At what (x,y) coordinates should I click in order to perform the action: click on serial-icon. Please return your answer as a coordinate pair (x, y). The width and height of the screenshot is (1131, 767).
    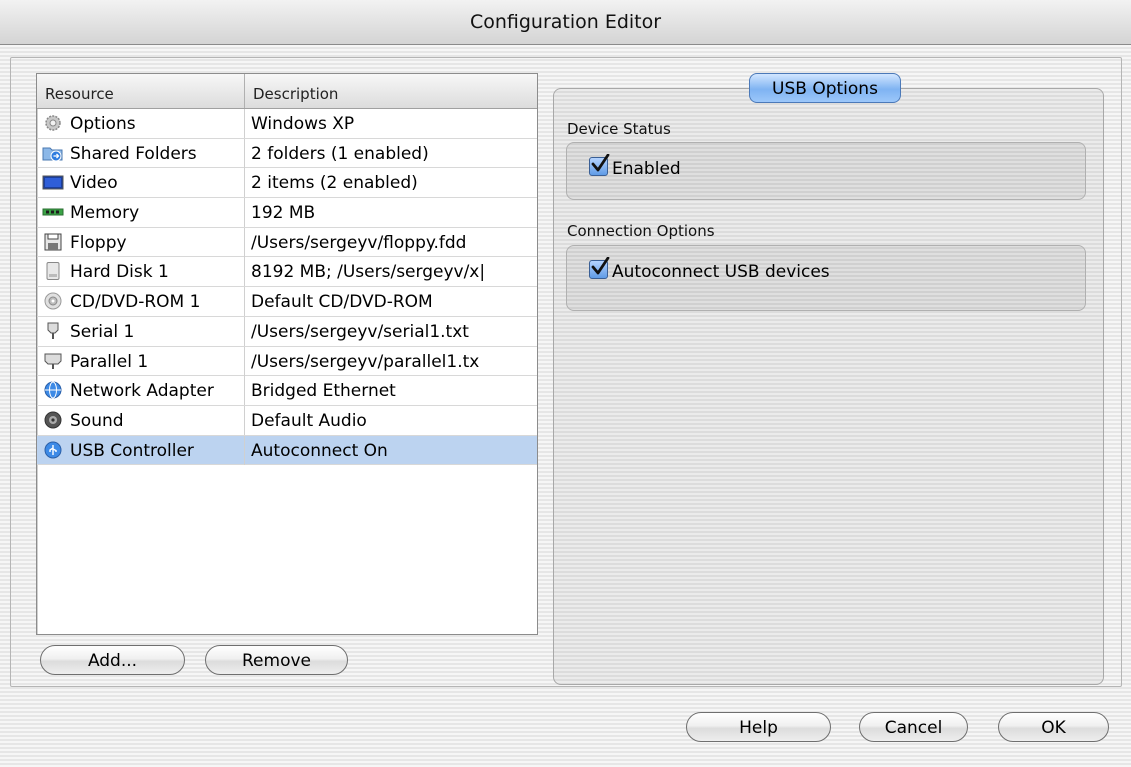
    Looking at the image, I should click on (53, 329).